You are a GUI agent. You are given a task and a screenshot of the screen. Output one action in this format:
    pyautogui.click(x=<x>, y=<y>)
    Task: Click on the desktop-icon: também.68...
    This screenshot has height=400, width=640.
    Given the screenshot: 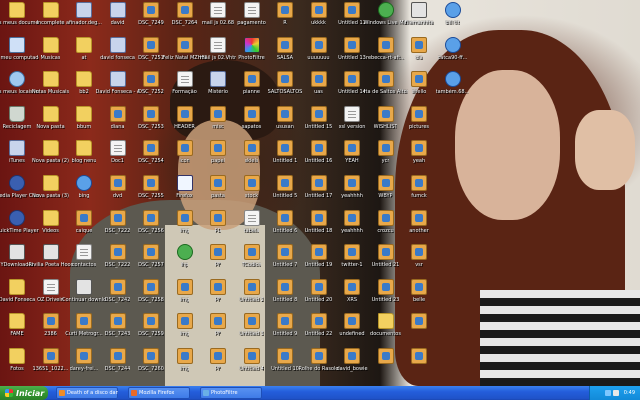 What is the action you would take?
    pyautogui.click(x=453, y=88)
    